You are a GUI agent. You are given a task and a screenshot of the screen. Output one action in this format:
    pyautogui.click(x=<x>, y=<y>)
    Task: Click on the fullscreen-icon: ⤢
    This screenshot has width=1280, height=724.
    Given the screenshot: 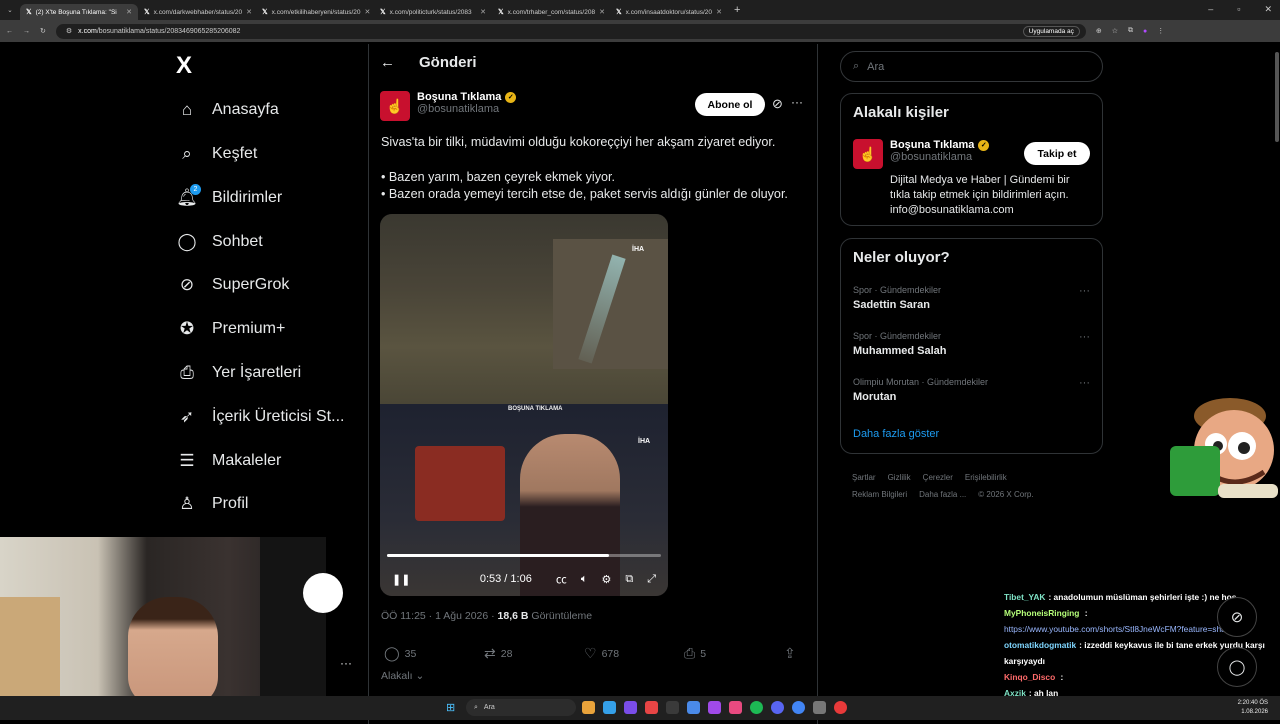 What is the action you would take?
    pyautogui.click(x=651, y=579)
    